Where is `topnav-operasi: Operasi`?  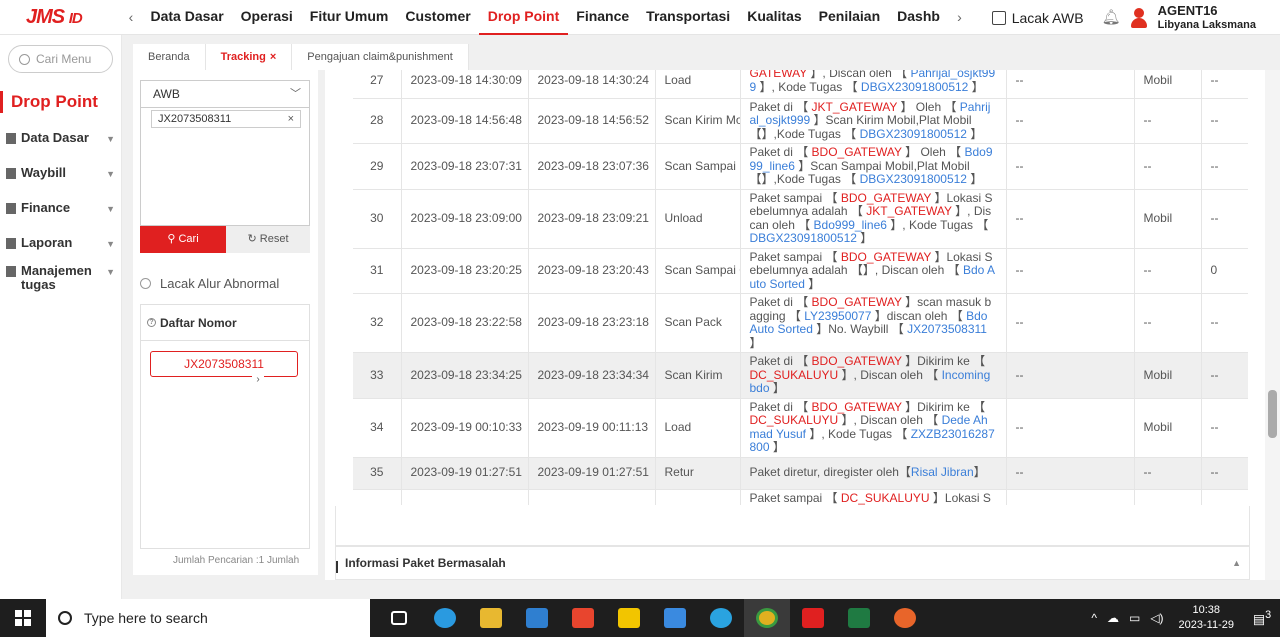
topnav-operasi: Operasi is located at coordinates (266, 17).